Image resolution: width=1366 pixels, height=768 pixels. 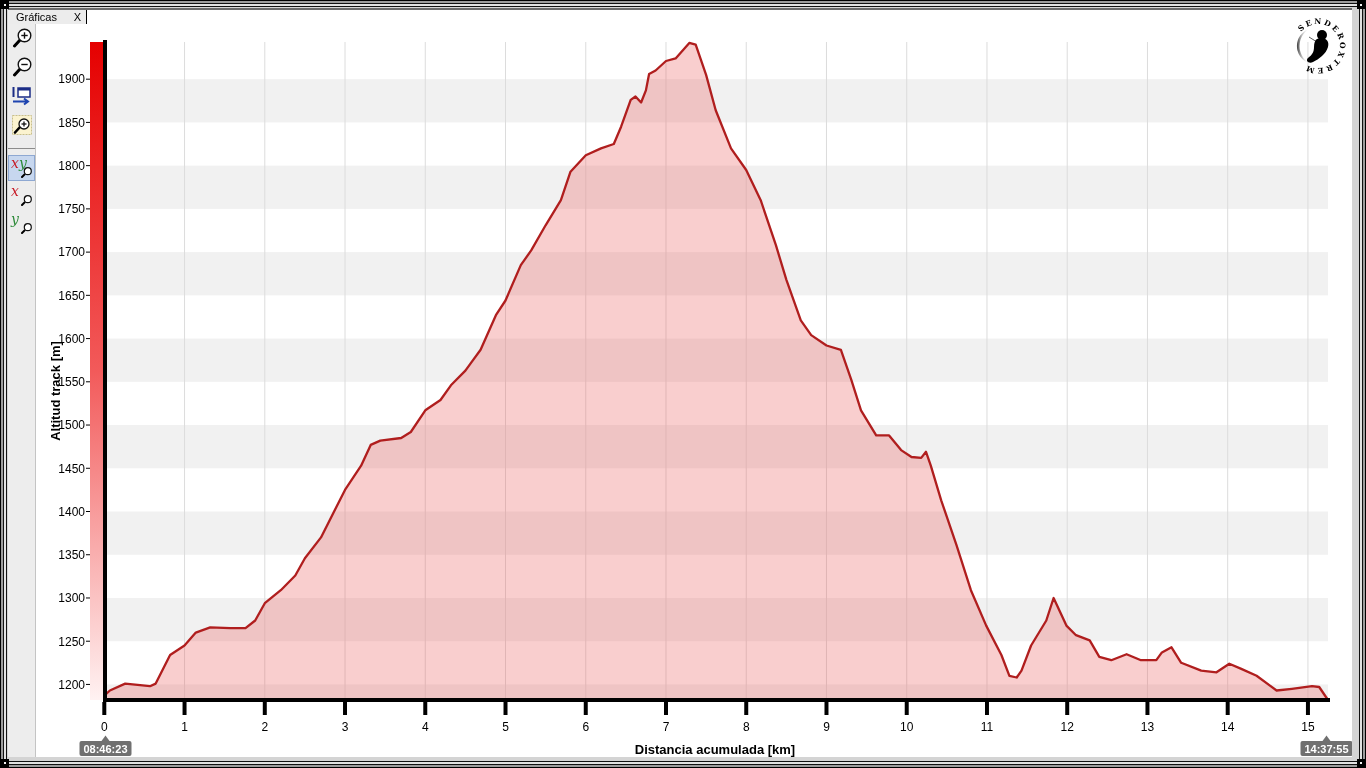 What do you see at coordinates (71, 79) in the screenshot?
I see `axis-tick-label: 1900` at bounding box center [71, 79].